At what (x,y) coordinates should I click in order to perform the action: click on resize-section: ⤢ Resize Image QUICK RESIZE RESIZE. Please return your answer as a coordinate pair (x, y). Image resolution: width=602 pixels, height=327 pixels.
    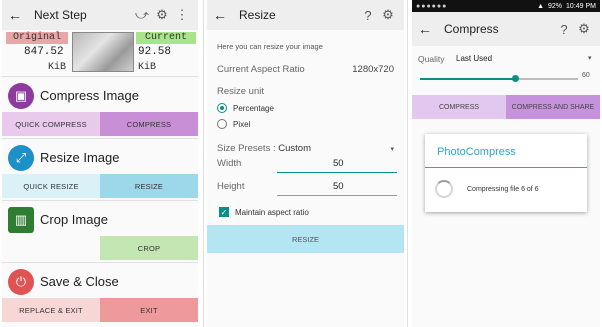
    Looking at the image, I should click on (100, 169).